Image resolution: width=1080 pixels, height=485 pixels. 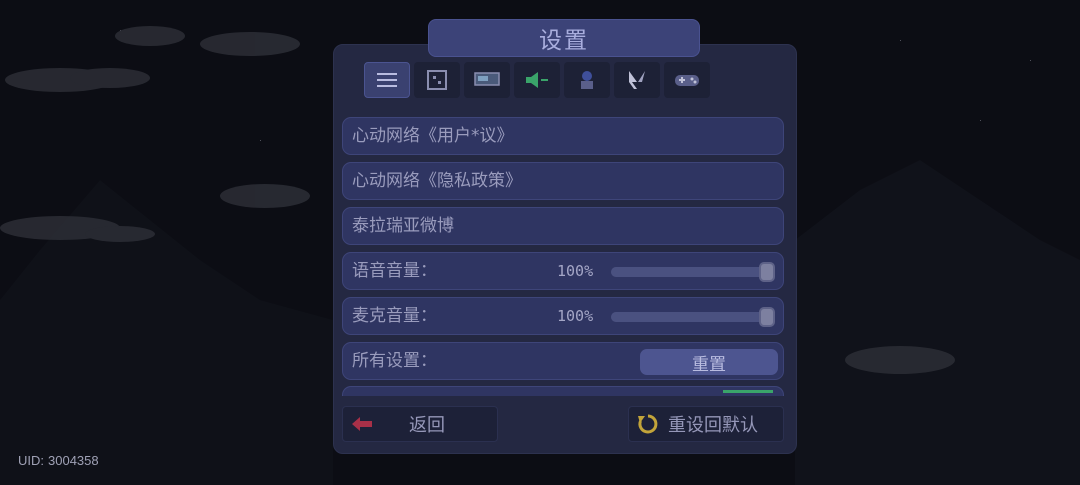 I want to click on tab-character, so click(x=587, y=80).